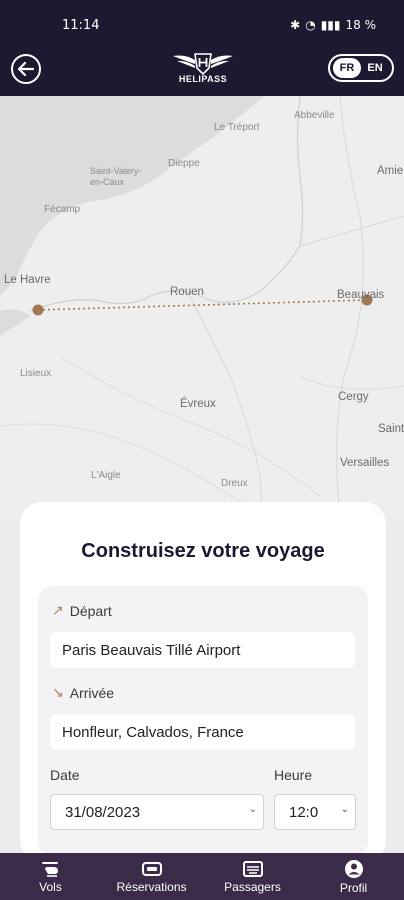  What do you see at coordinates (353, 868) in the screenshot?
I see `user-icon` at bounding box center [353, 868].